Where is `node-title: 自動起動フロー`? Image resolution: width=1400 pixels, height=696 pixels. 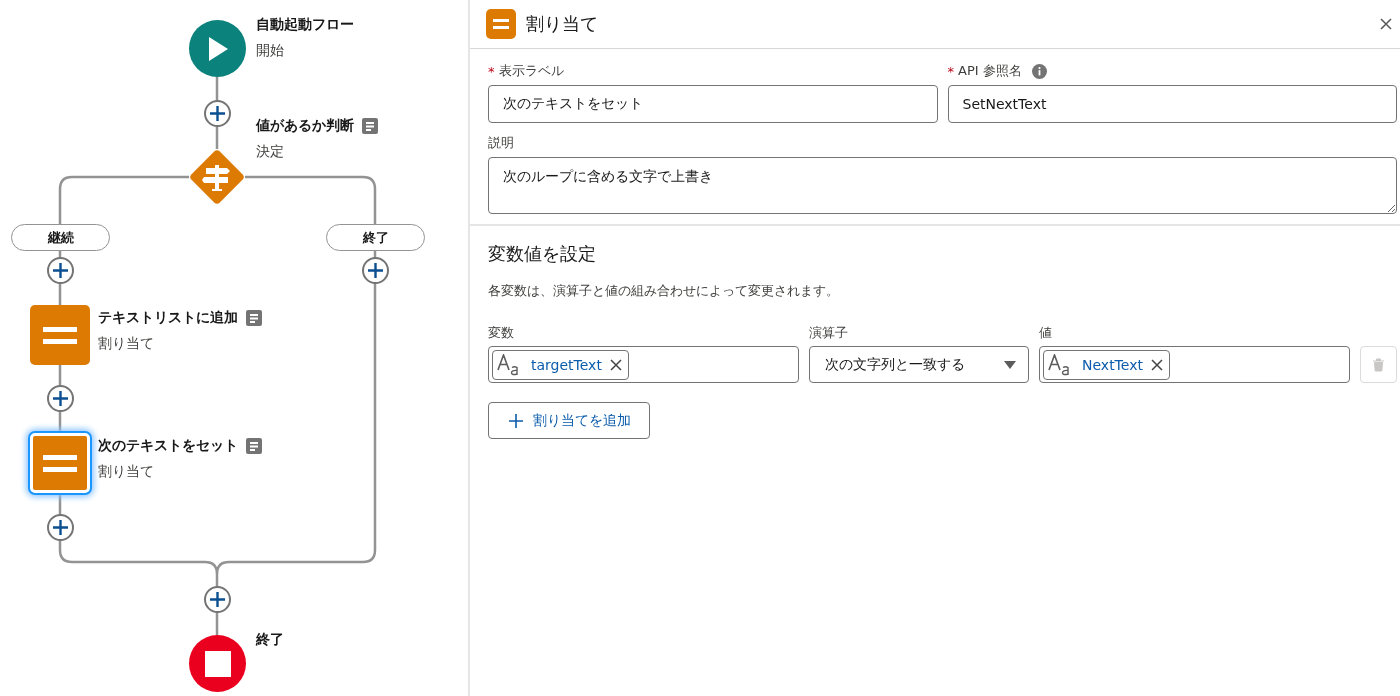
node-title: 自動起動フロー is located at coordinates (305, 25).